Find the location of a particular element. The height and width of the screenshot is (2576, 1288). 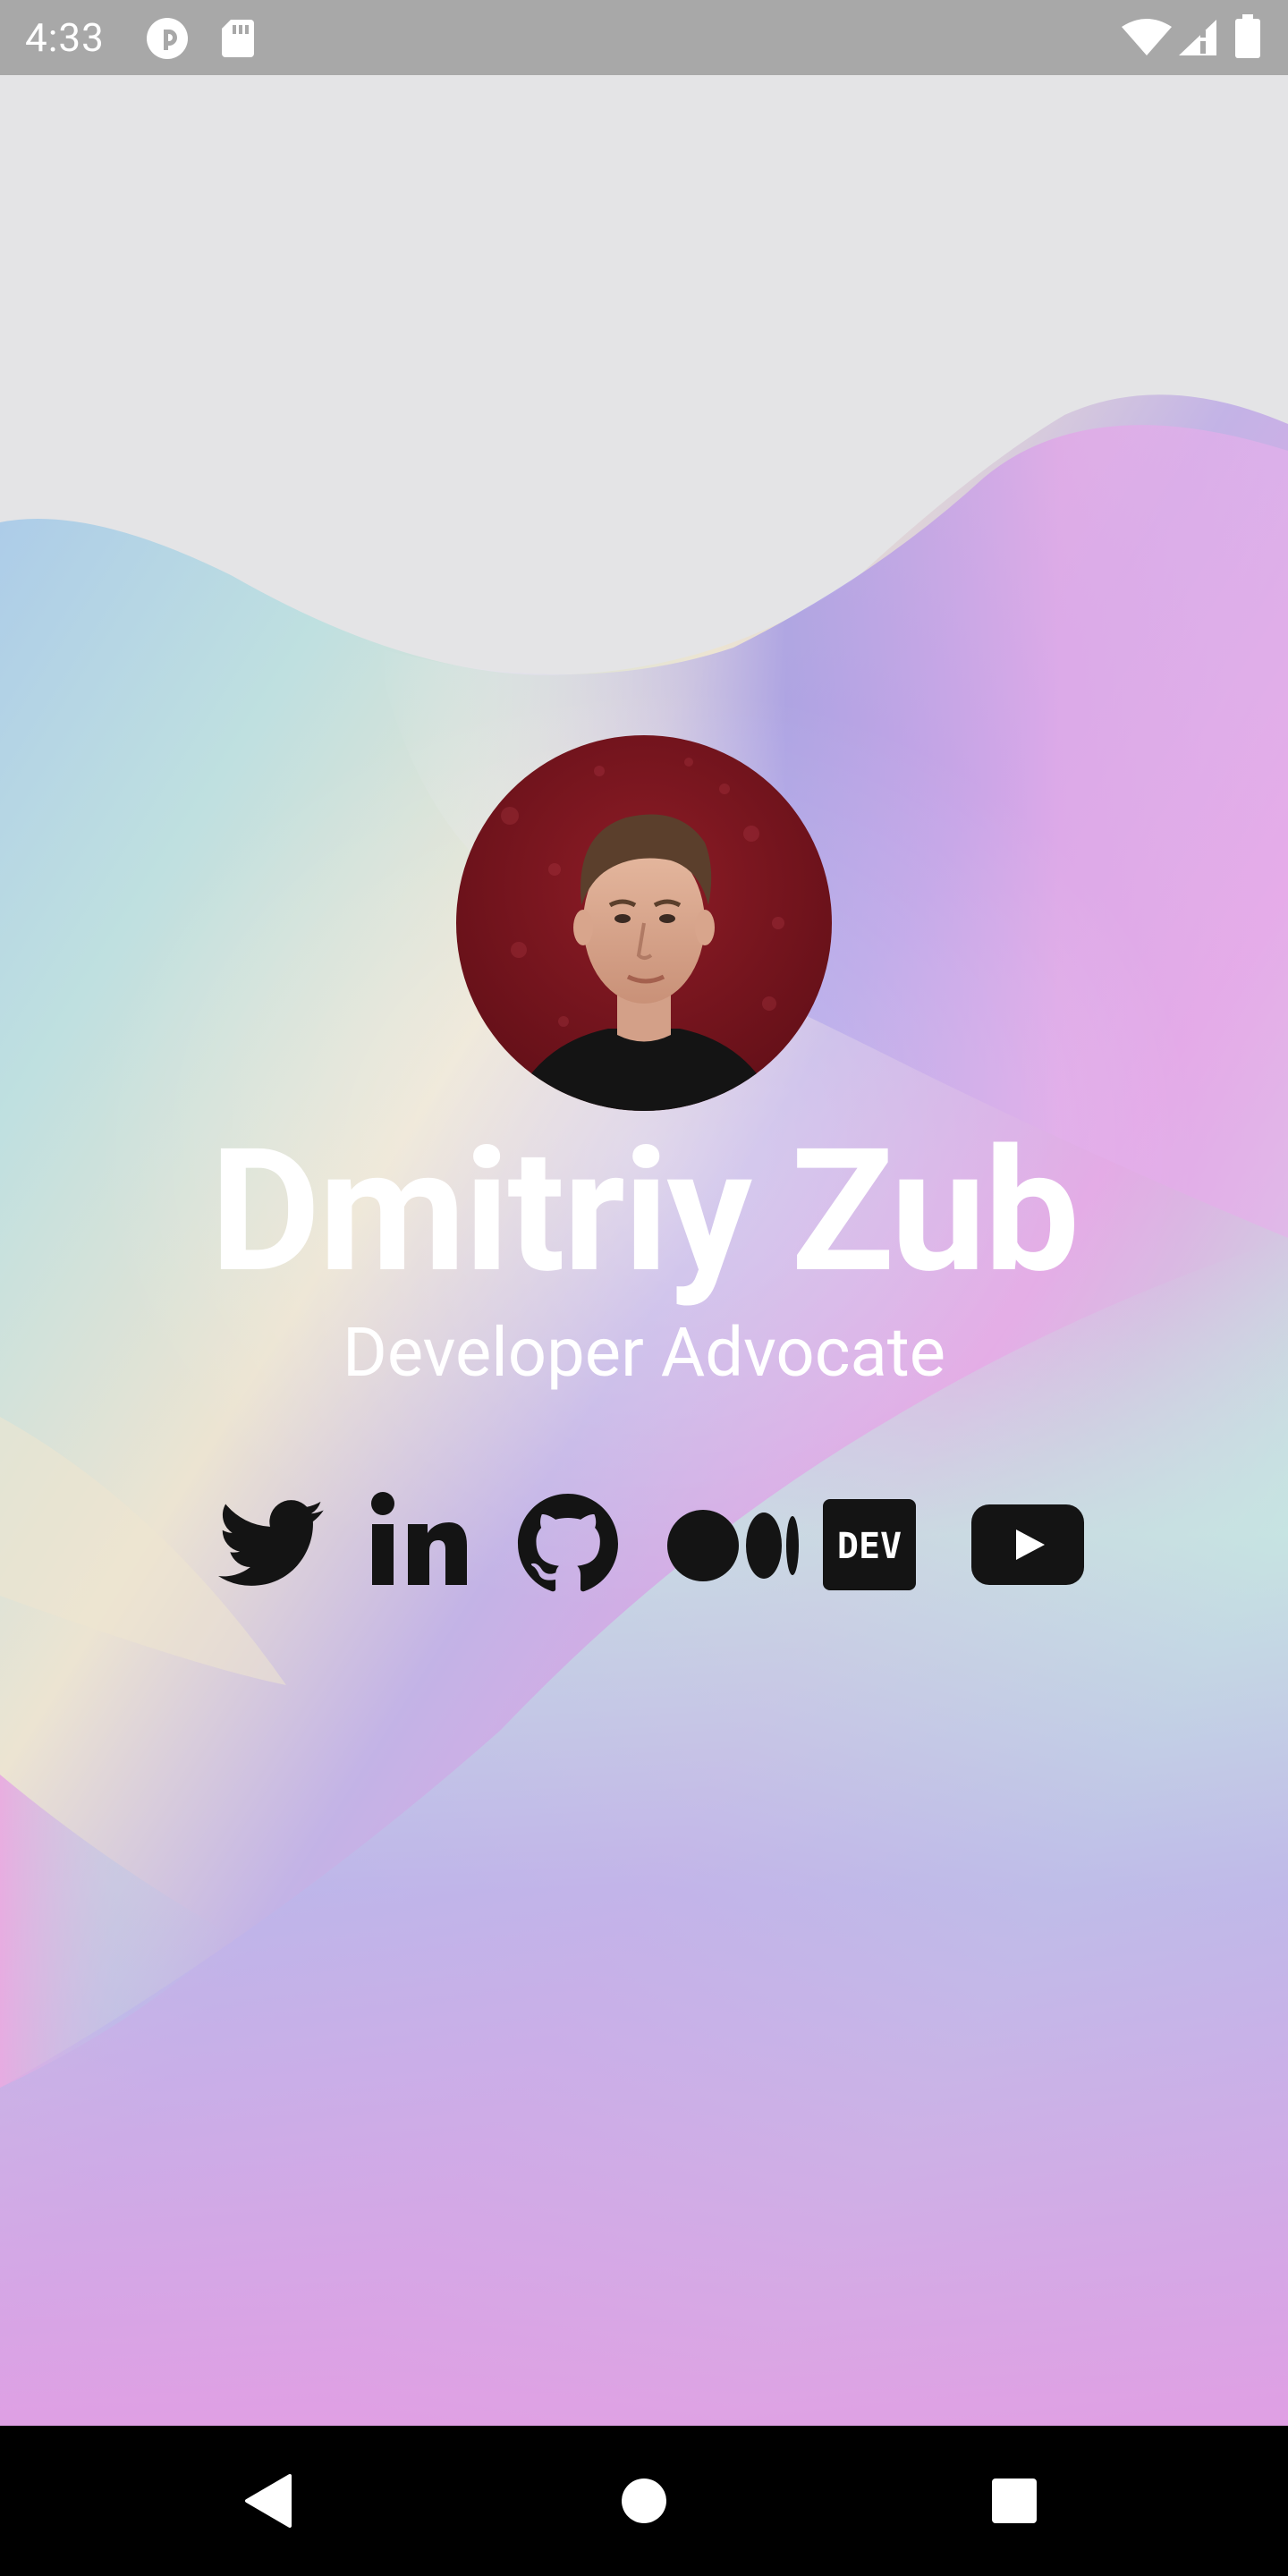

github-link is located at coordinates (568, 1545).